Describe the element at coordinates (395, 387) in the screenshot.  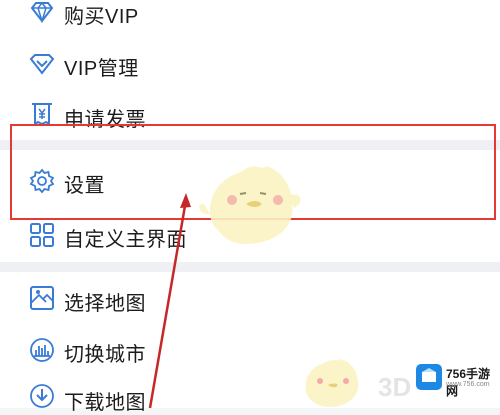
I see `watermark-overlay-text: 3D` at that location.